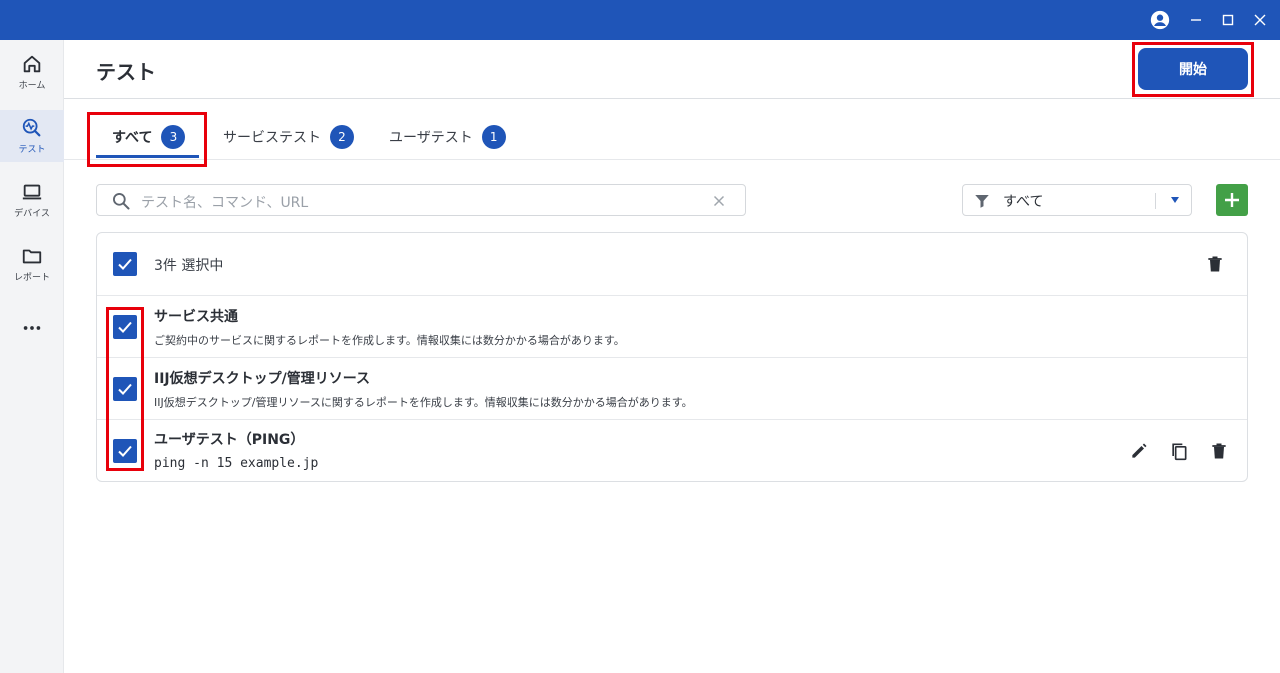  I want to click on filter-selected-value: すべて, so click(1023, 202).